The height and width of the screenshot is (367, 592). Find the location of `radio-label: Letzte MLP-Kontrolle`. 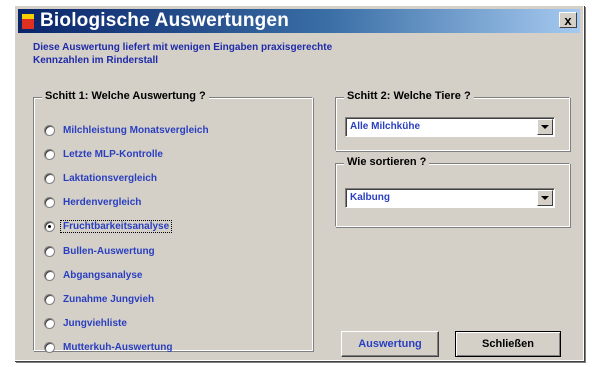

radio-label: Letzte MLP-Kontrolle is located at coordinates (113, 154).